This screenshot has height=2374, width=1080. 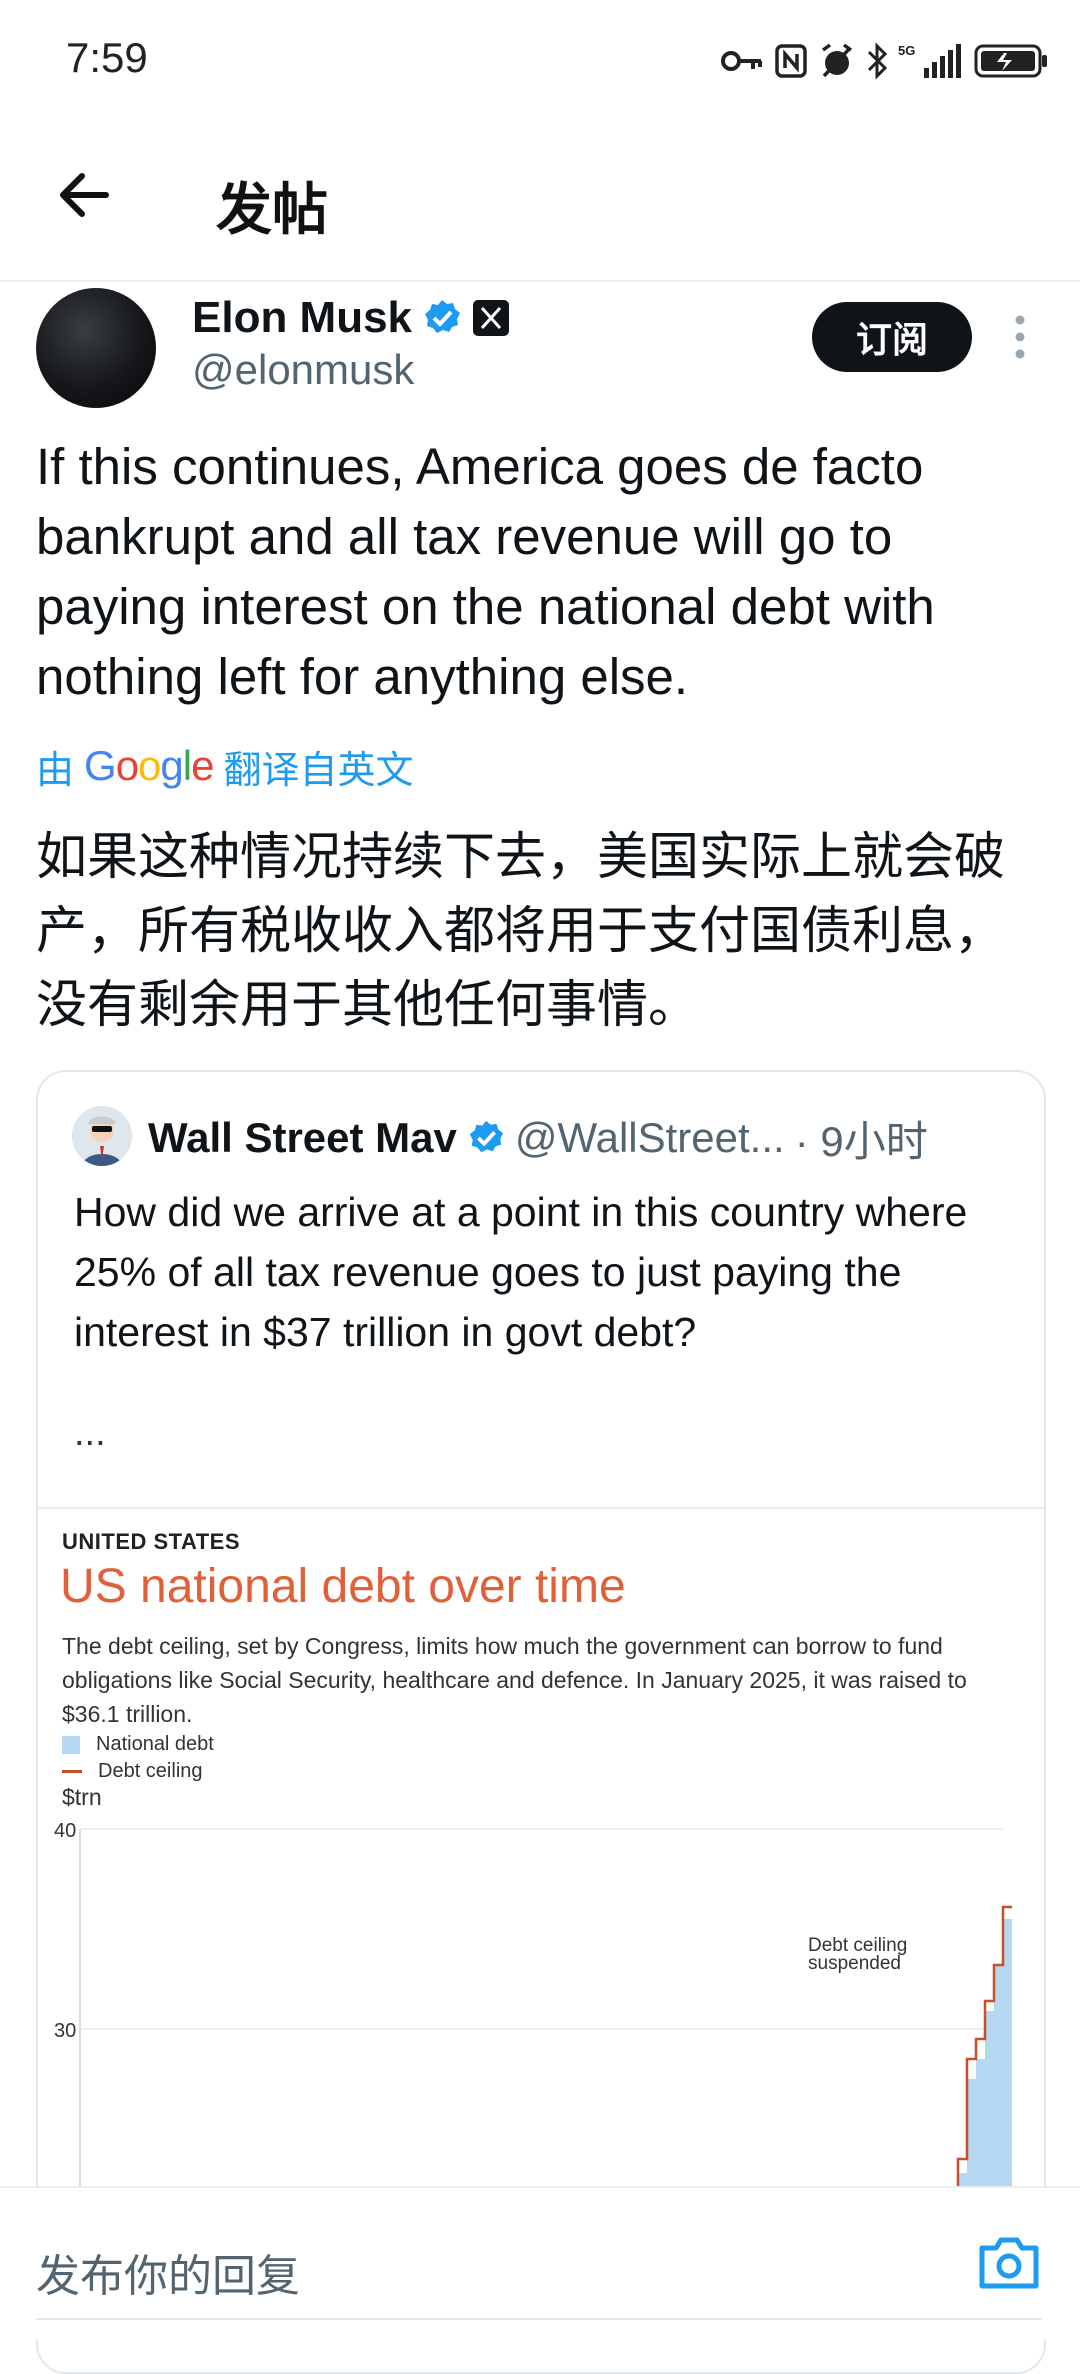 What do you see at coordinates (1020, 337) in the screenshot?
I see `more-options-icon` at bounding box center [1020, 337].